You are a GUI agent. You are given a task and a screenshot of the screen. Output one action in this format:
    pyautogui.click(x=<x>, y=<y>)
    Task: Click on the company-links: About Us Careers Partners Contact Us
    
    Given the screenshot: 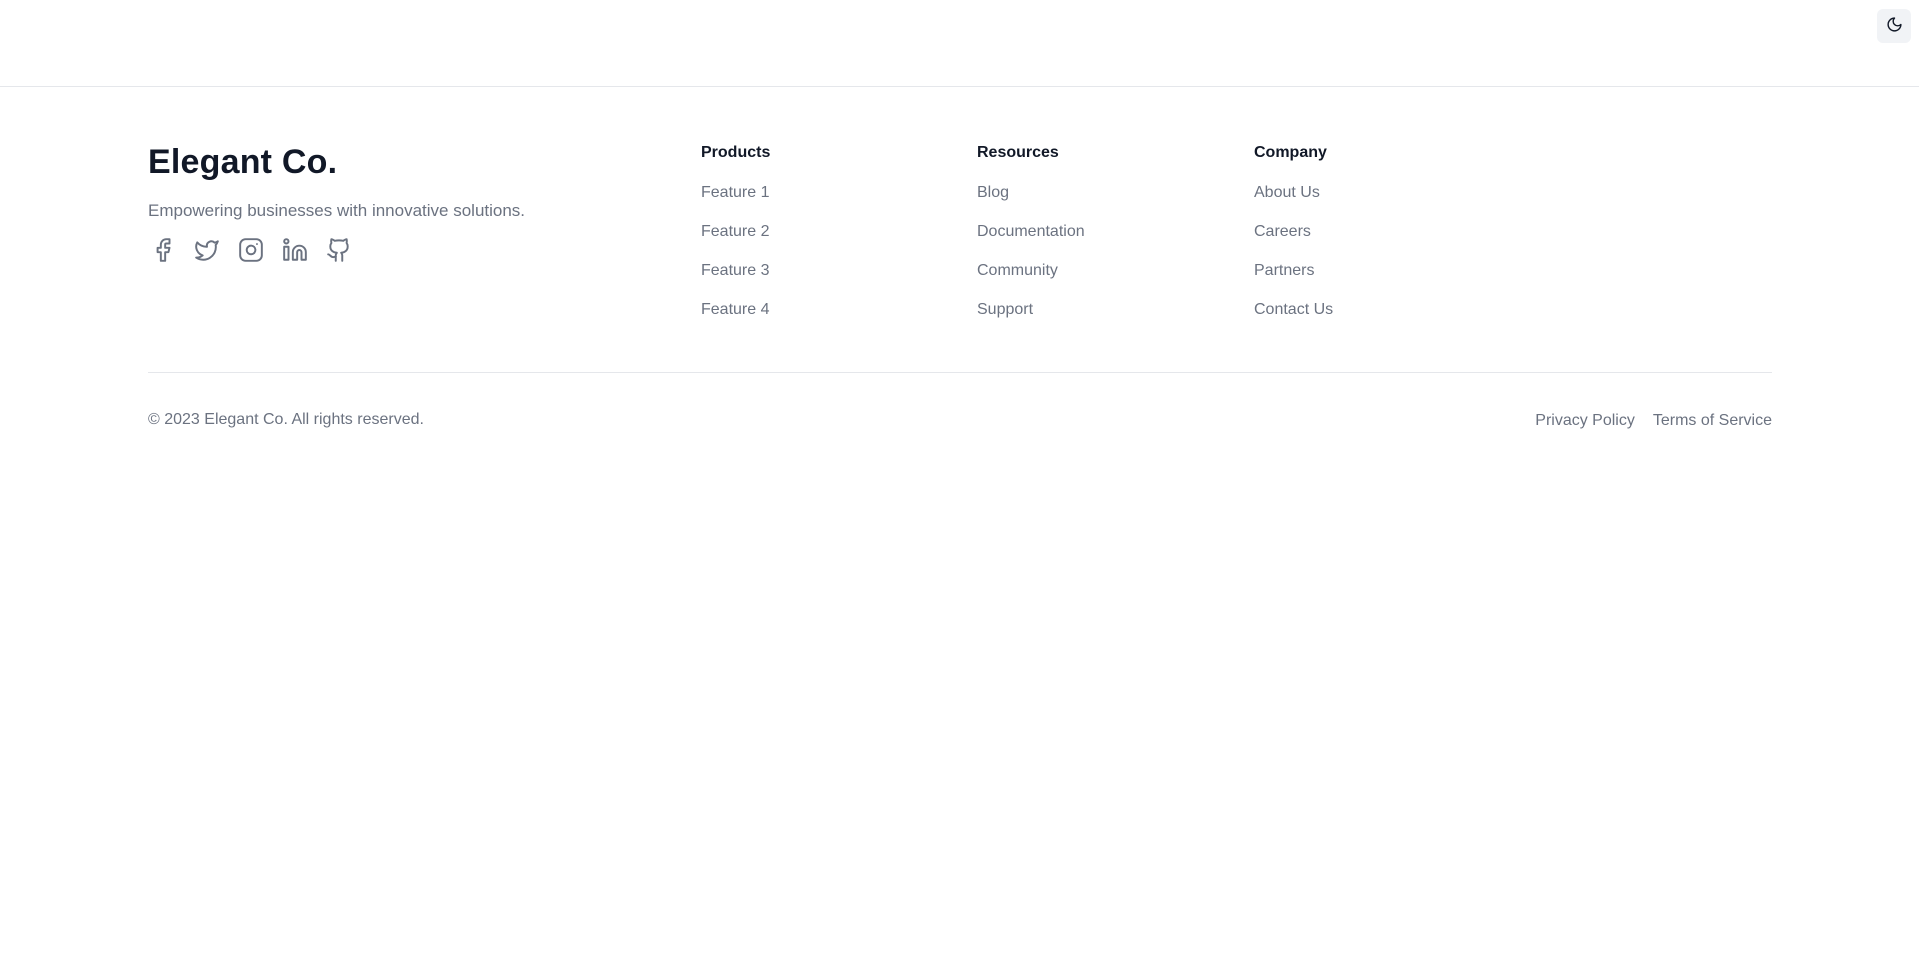 What is the action you would take?
    pyautogui.click(x=1374, y=259)
    